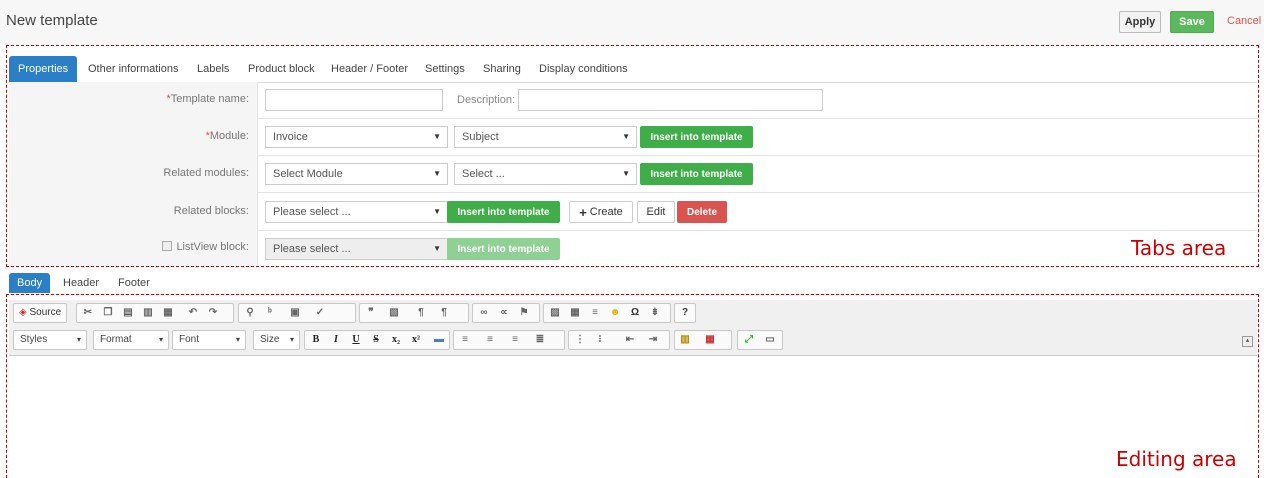  Describe the element at coordinates (88, 313) in the screenshot. I see `cut-icon: ✂` at that location.